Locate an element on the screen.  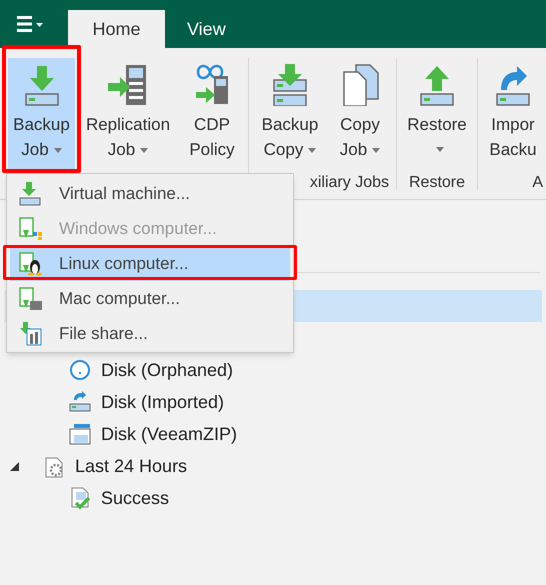
group-label: xiliary Jobs is located at coordinates (349, 183).